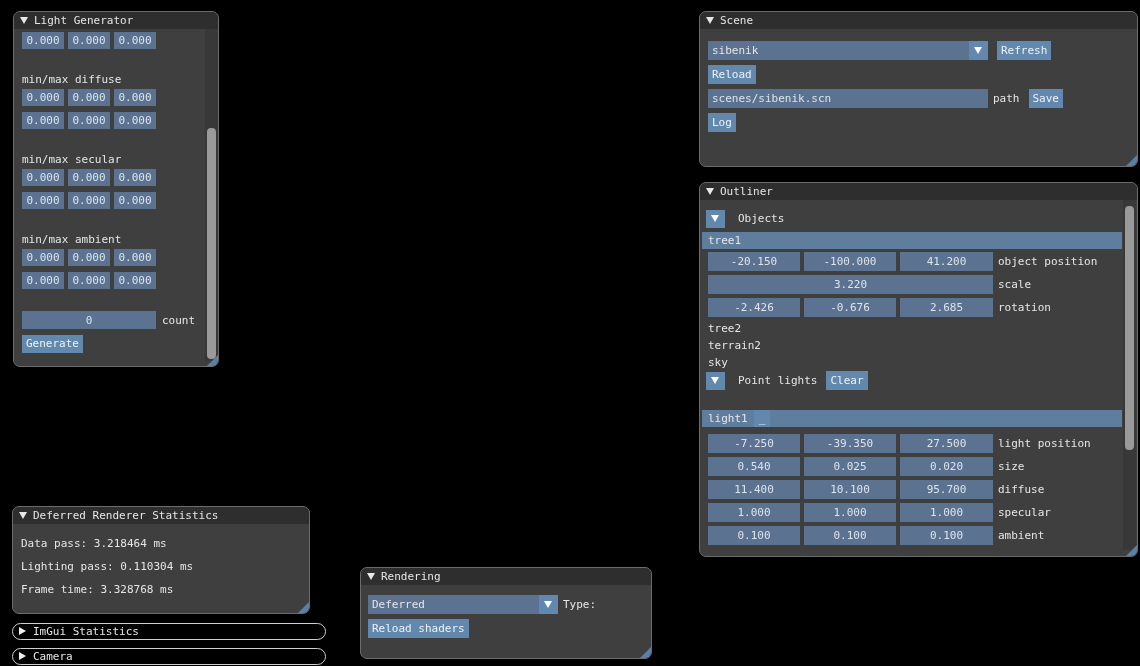  I want to click on number-field: -39.350, so click(850, 443).